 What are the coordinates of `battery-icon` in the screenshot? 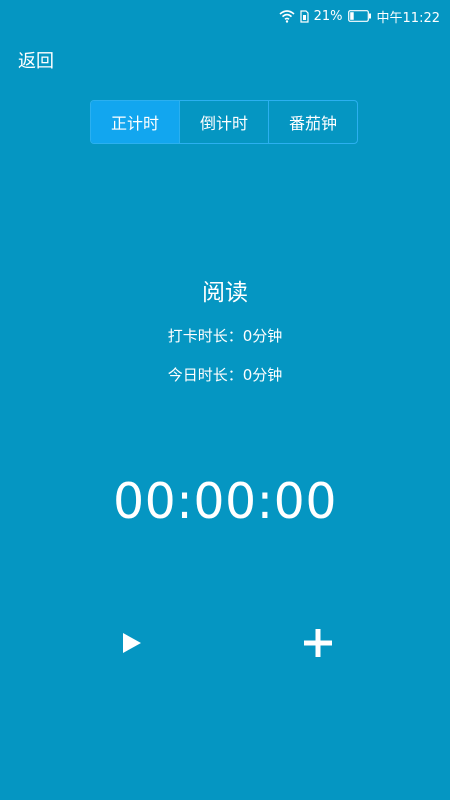 It's located at (359, 16).